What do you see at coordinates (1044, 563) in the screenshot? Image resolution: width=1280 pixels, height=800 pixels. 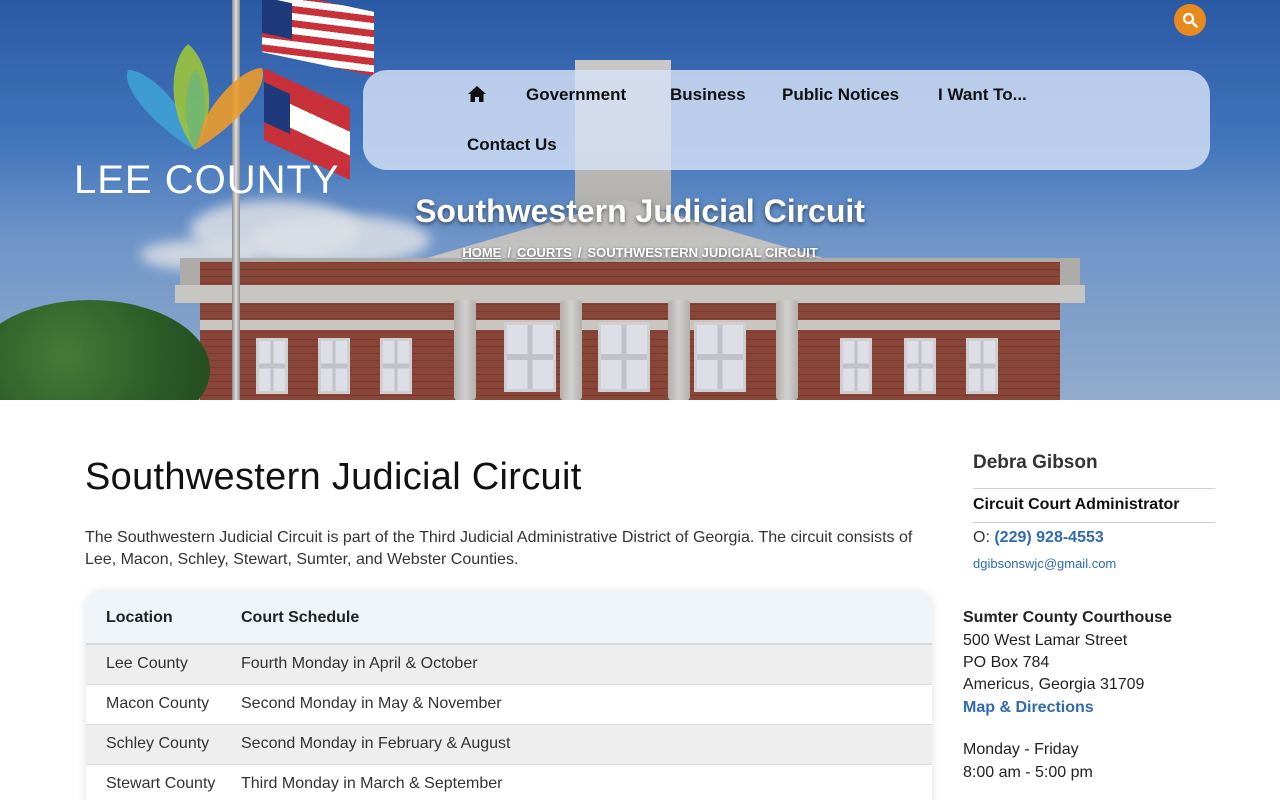 I see `email-link: dgibsonswjc@gmail.com` at bounding box center [1044, 563].